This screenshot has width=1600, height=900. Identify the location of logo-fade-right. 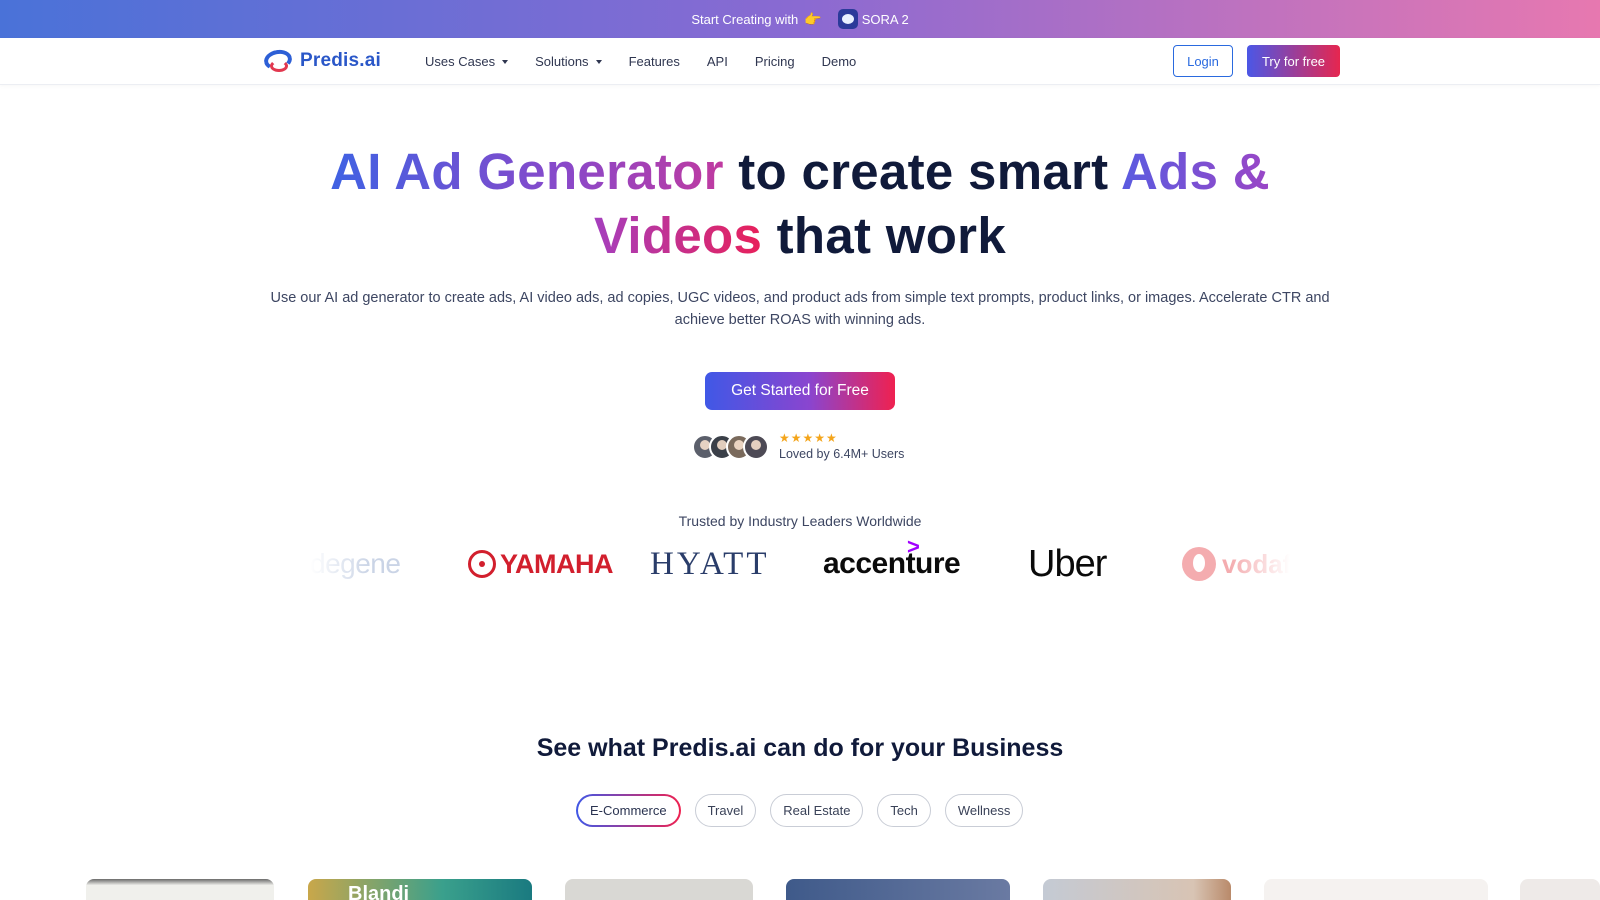
(1260, 564).